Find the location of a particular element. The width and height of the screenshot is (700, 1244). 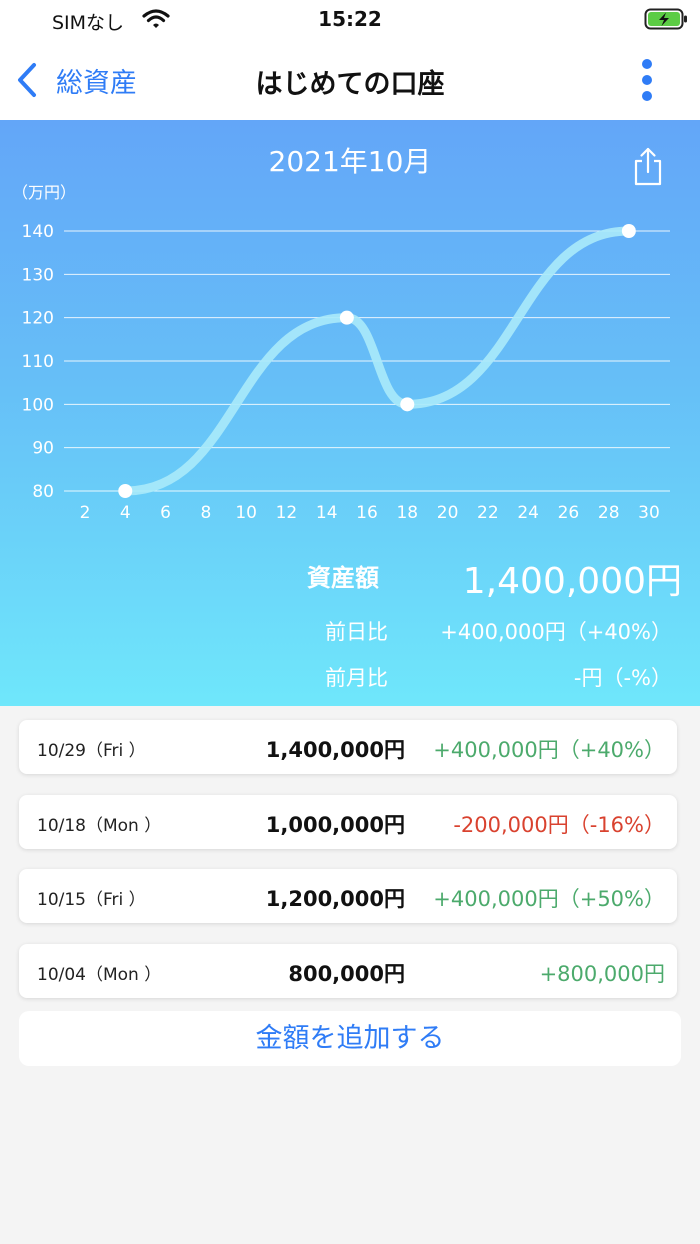

entry-change: +400,000円（+40%） is located at coordinates (549, 750).